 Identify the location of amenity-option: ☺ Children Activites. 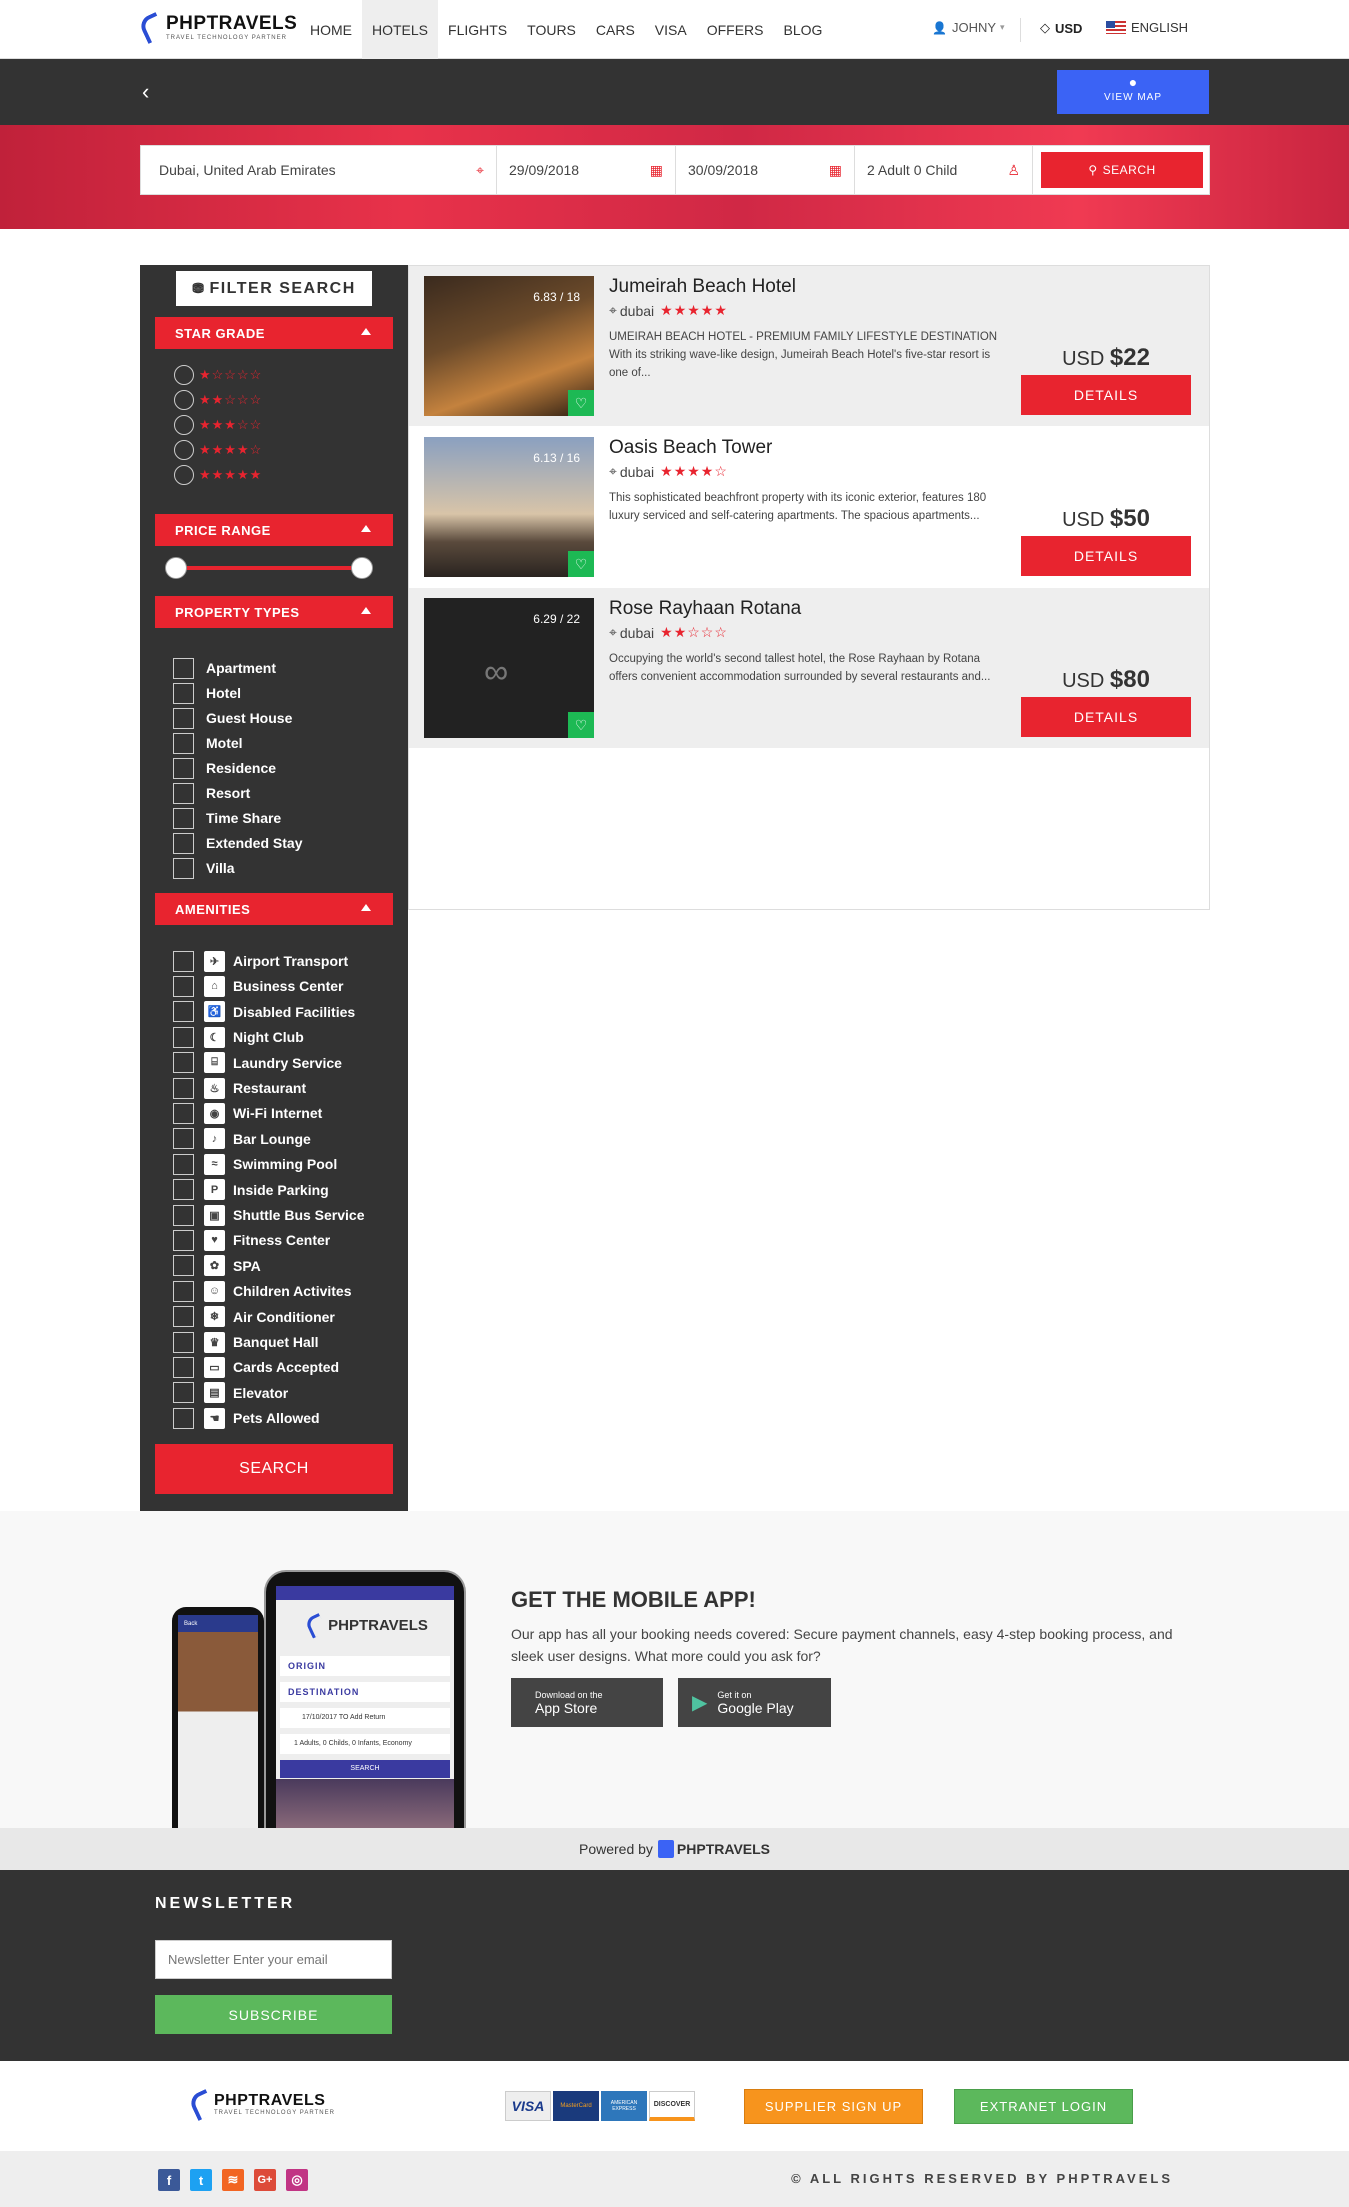
(262, 1291).